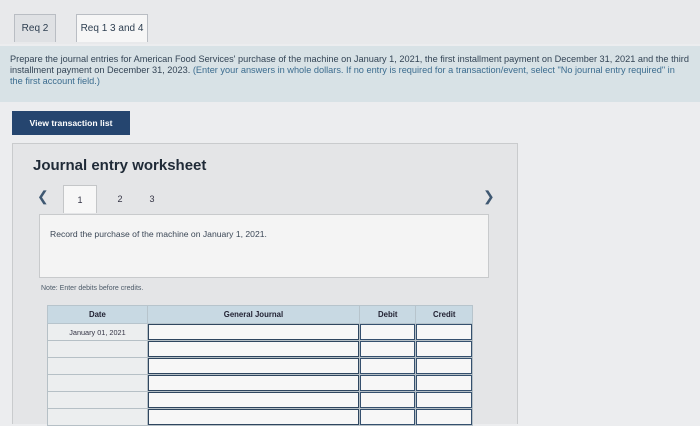  What do you see at coordinates (388, 314) in the screenshot?
I see `column-header-debit: Debit` at bounding box center [388, 314].